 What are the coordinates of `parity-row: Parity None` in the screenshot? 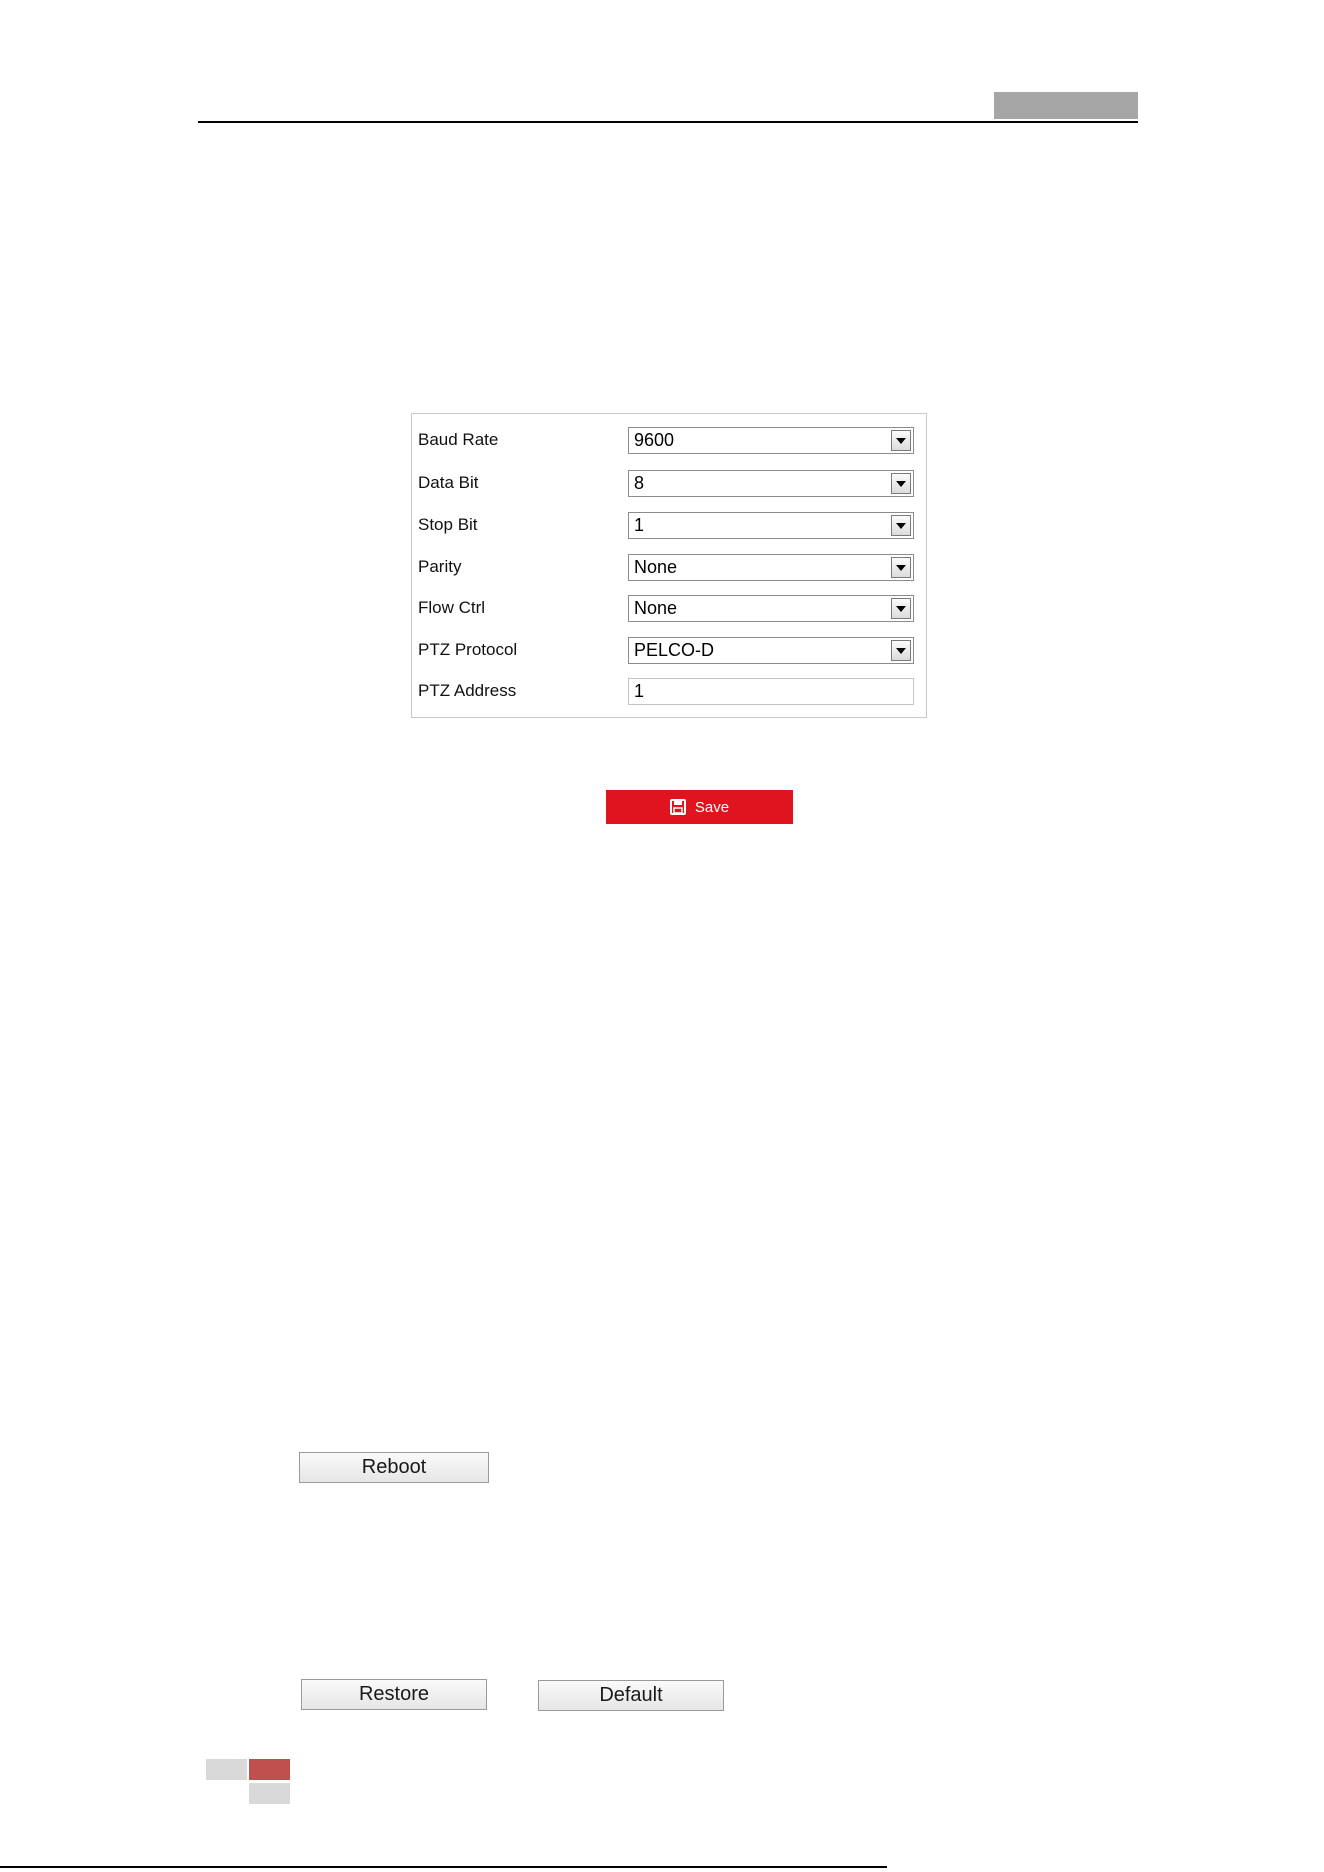 It's located at (669, 567).